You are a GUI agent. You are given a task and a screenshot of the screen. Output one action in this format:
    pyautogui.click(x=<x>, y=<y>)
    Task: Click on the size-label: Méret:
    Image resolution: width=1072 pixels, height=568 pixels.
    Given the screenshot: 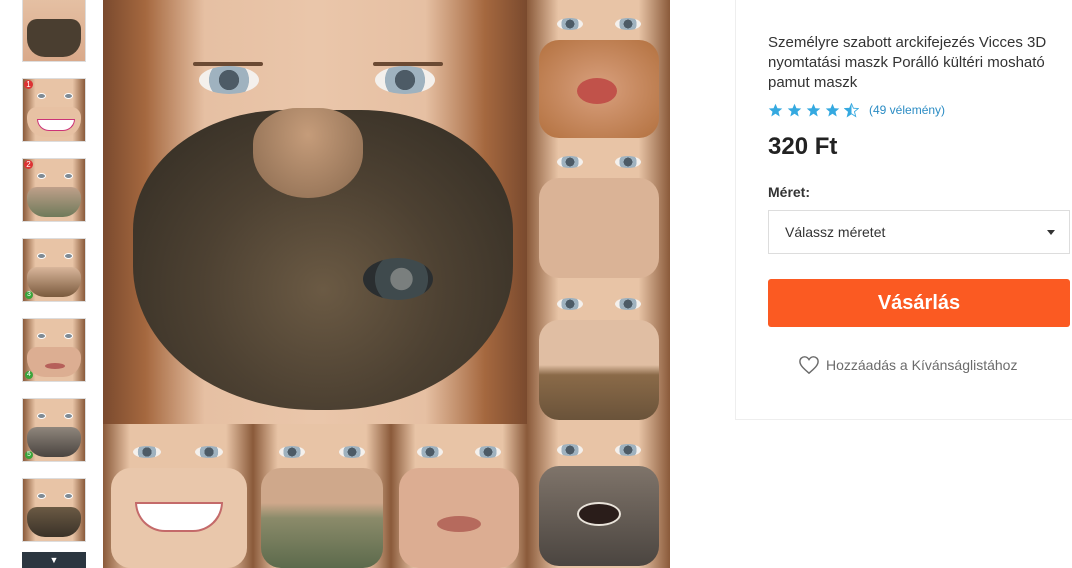 What is the action you would take?
    pyautogui.click(x=789, y=192)
    